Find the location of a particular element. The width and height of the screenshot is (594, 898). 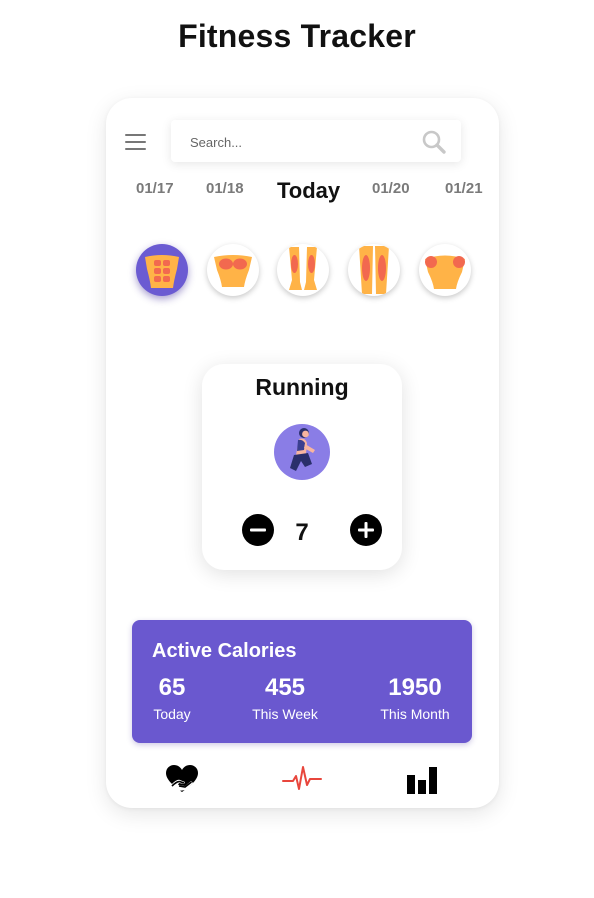

muscle-calves-button is located at coordinates (303, 270).